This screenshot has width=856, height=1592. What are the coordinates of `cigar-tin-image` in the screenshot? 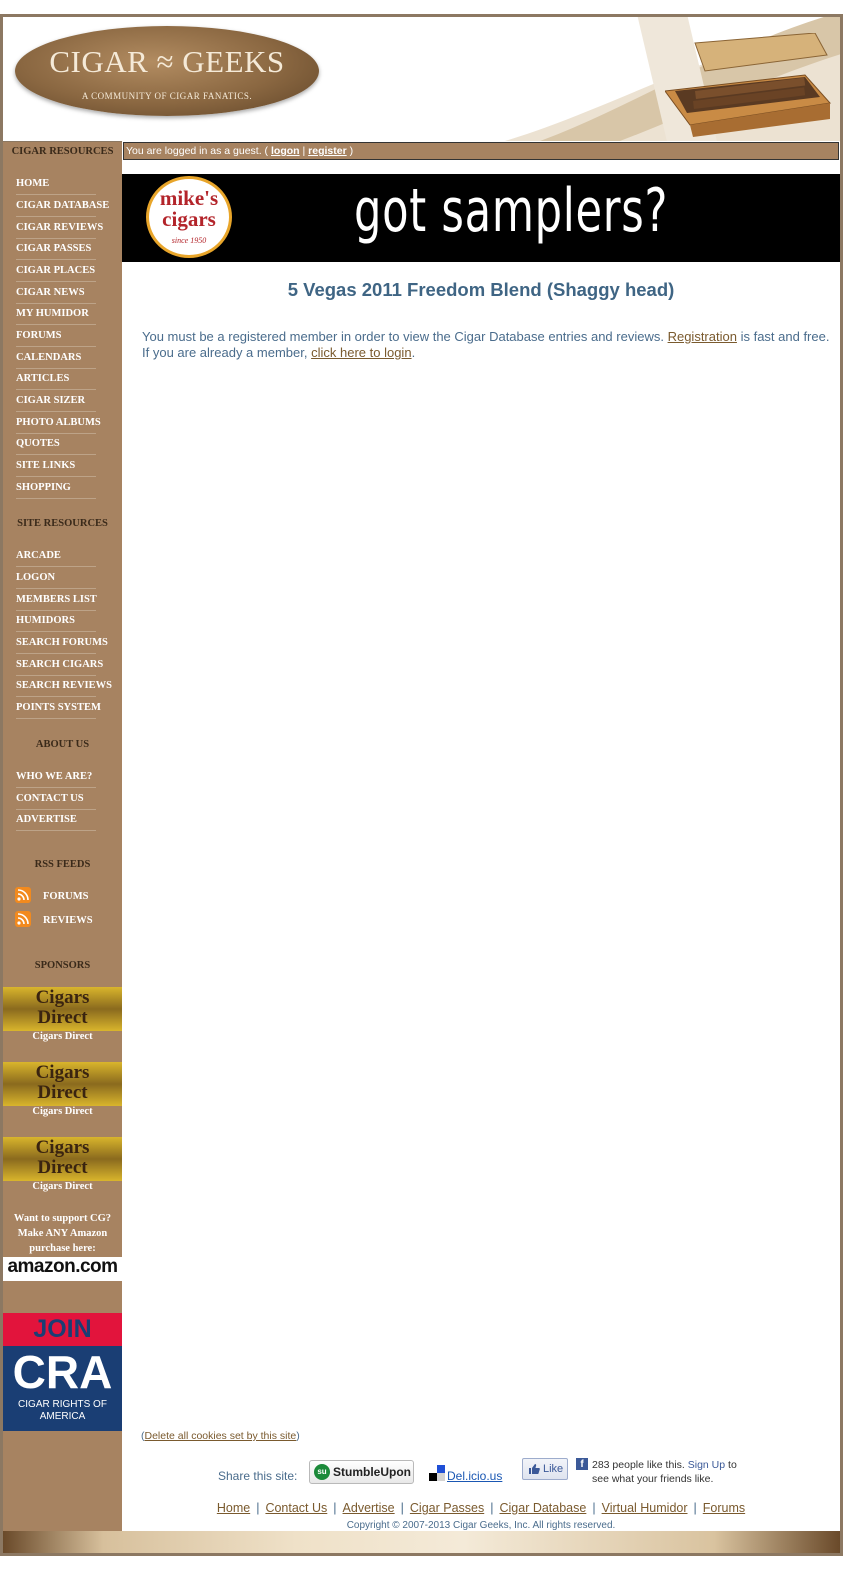 It's located at (748, 85).